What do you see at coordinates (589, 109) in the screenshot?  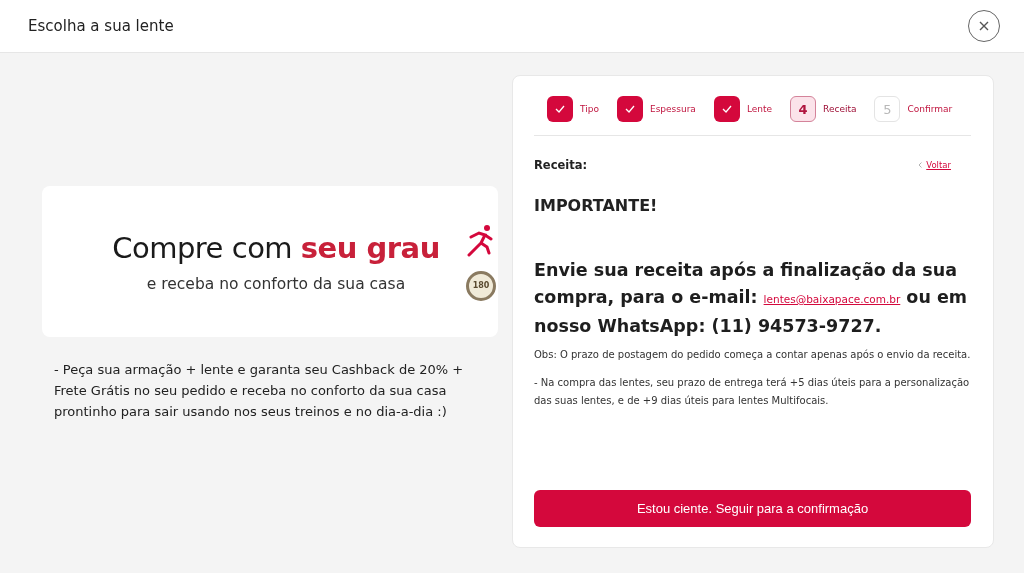 I see `step-label: Tipo` at bounding box center [589, 109].